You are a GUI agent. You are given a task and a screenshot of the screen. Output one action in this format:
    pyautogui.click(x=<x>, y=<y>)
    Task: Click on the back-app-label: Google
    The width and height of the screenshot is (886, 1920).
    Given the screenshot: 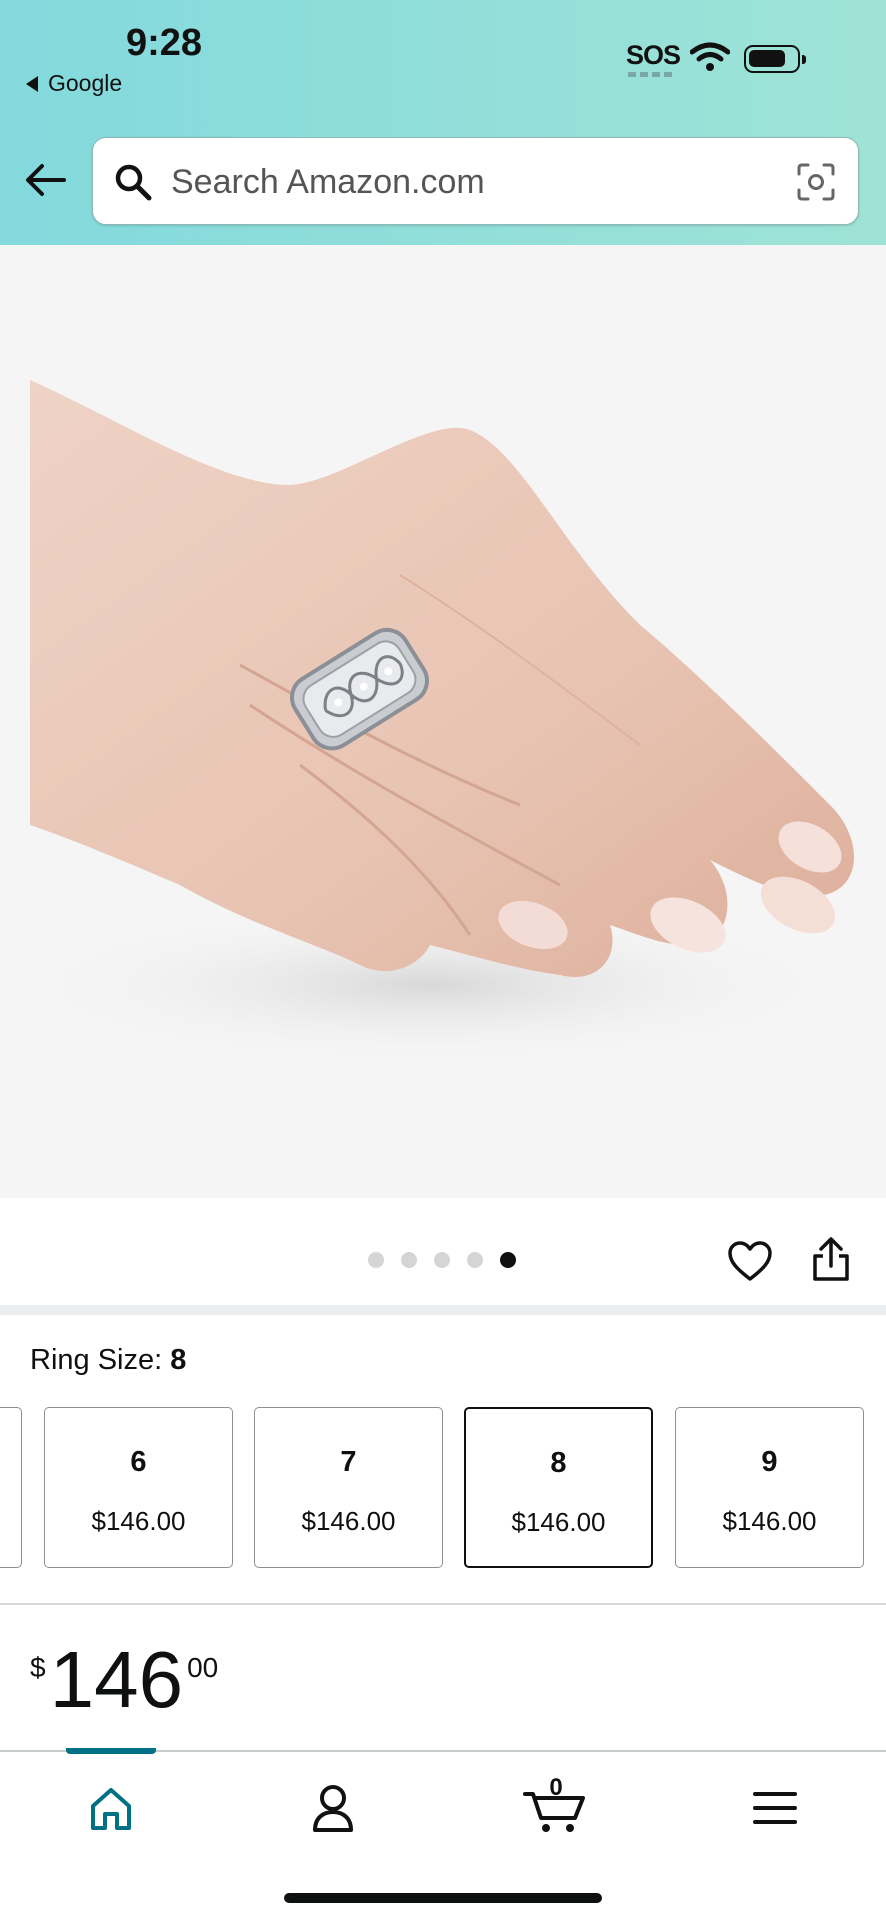 What is the action you would take?
    pyautogui.click(x=85, y=83)
    